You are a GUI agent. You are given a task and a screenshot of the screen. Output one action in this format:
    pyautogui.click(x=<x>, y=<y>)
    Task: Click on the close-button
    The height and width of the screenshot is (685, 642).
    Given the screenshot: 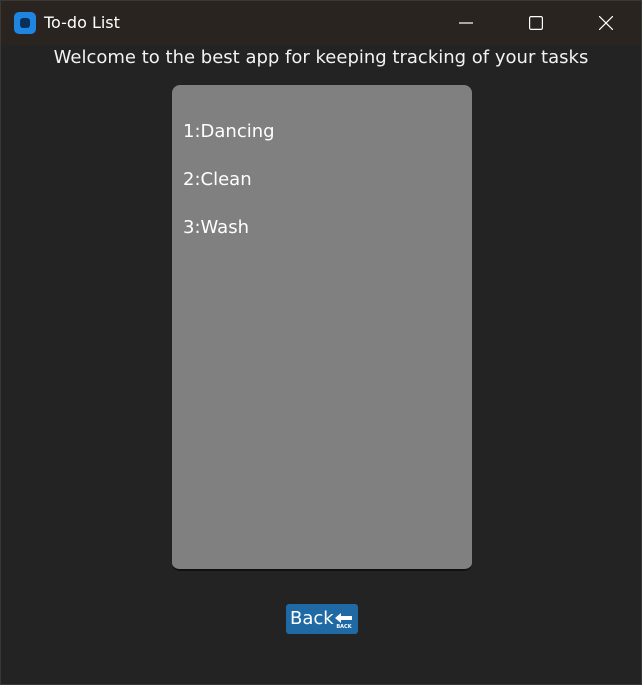 What is the action you would take?
    pyautogui.click(x=606, y=23)
    